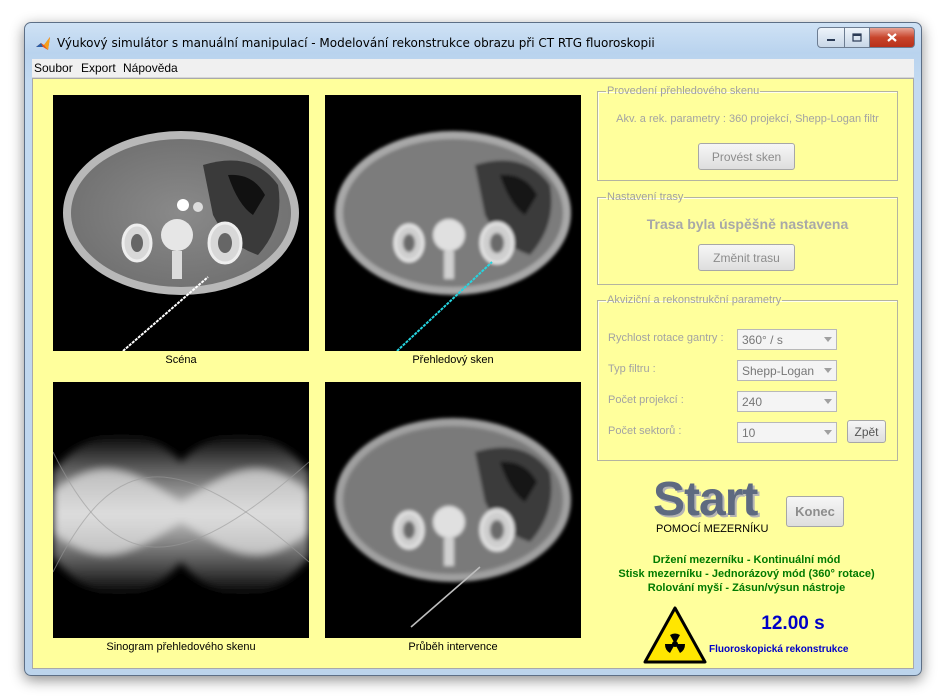  I want to click on maximize-icon, so click(857, 37).